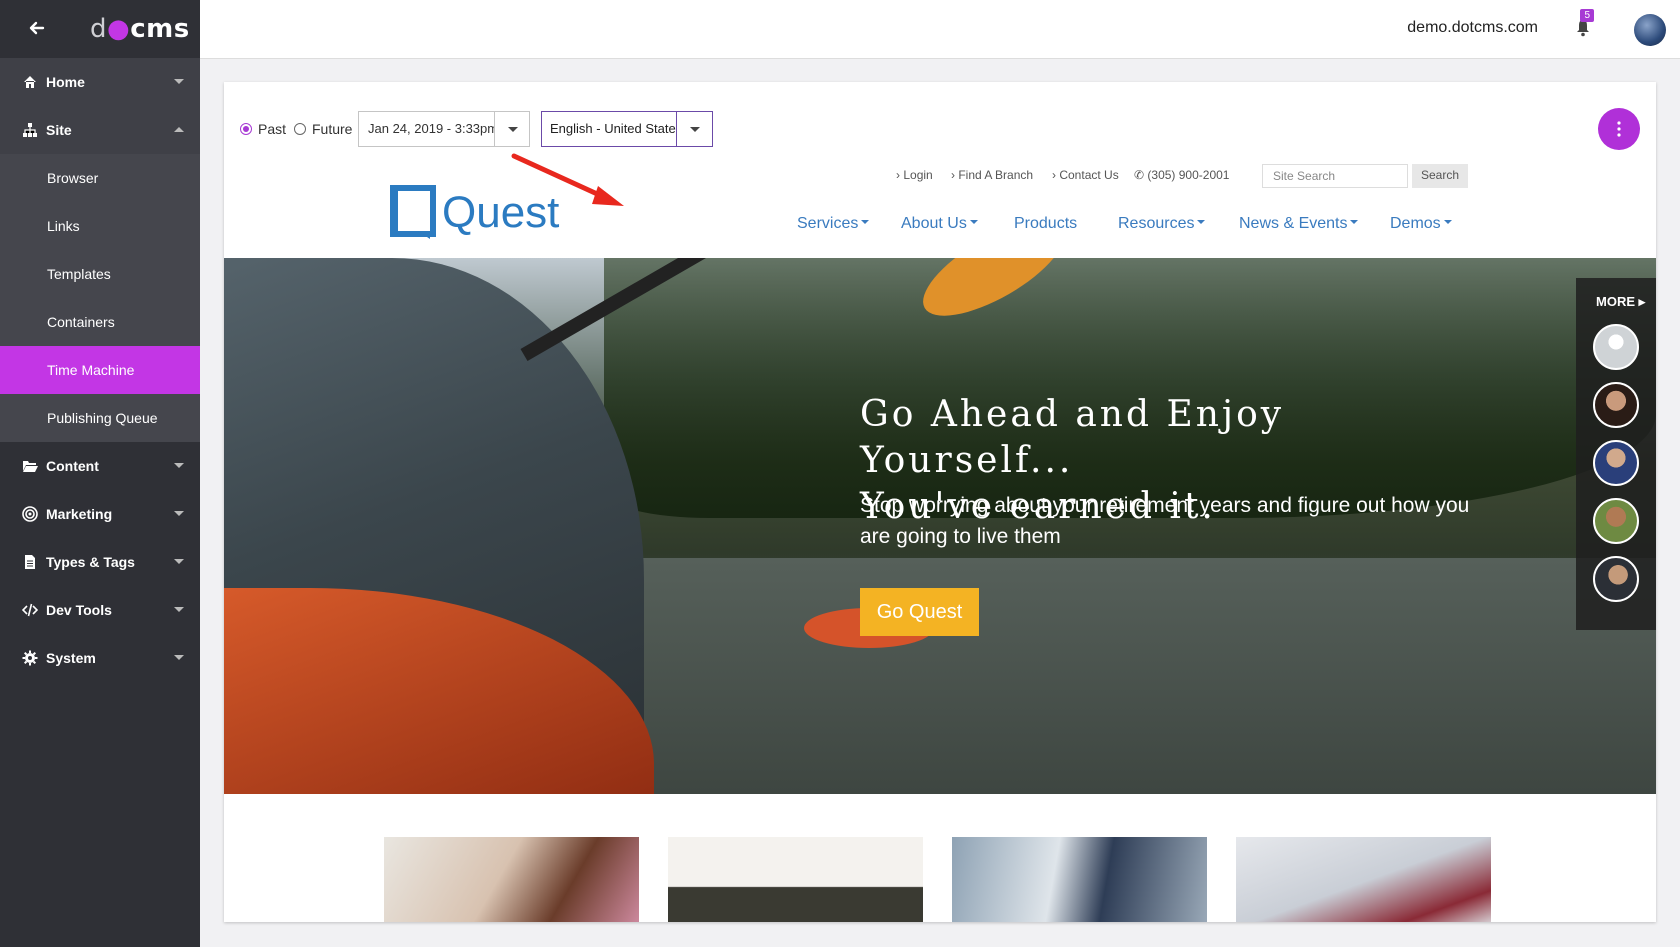 The width and height of the screenshot is (1680, 947). I want to click on date-dropdown-button, so click(512, 129).